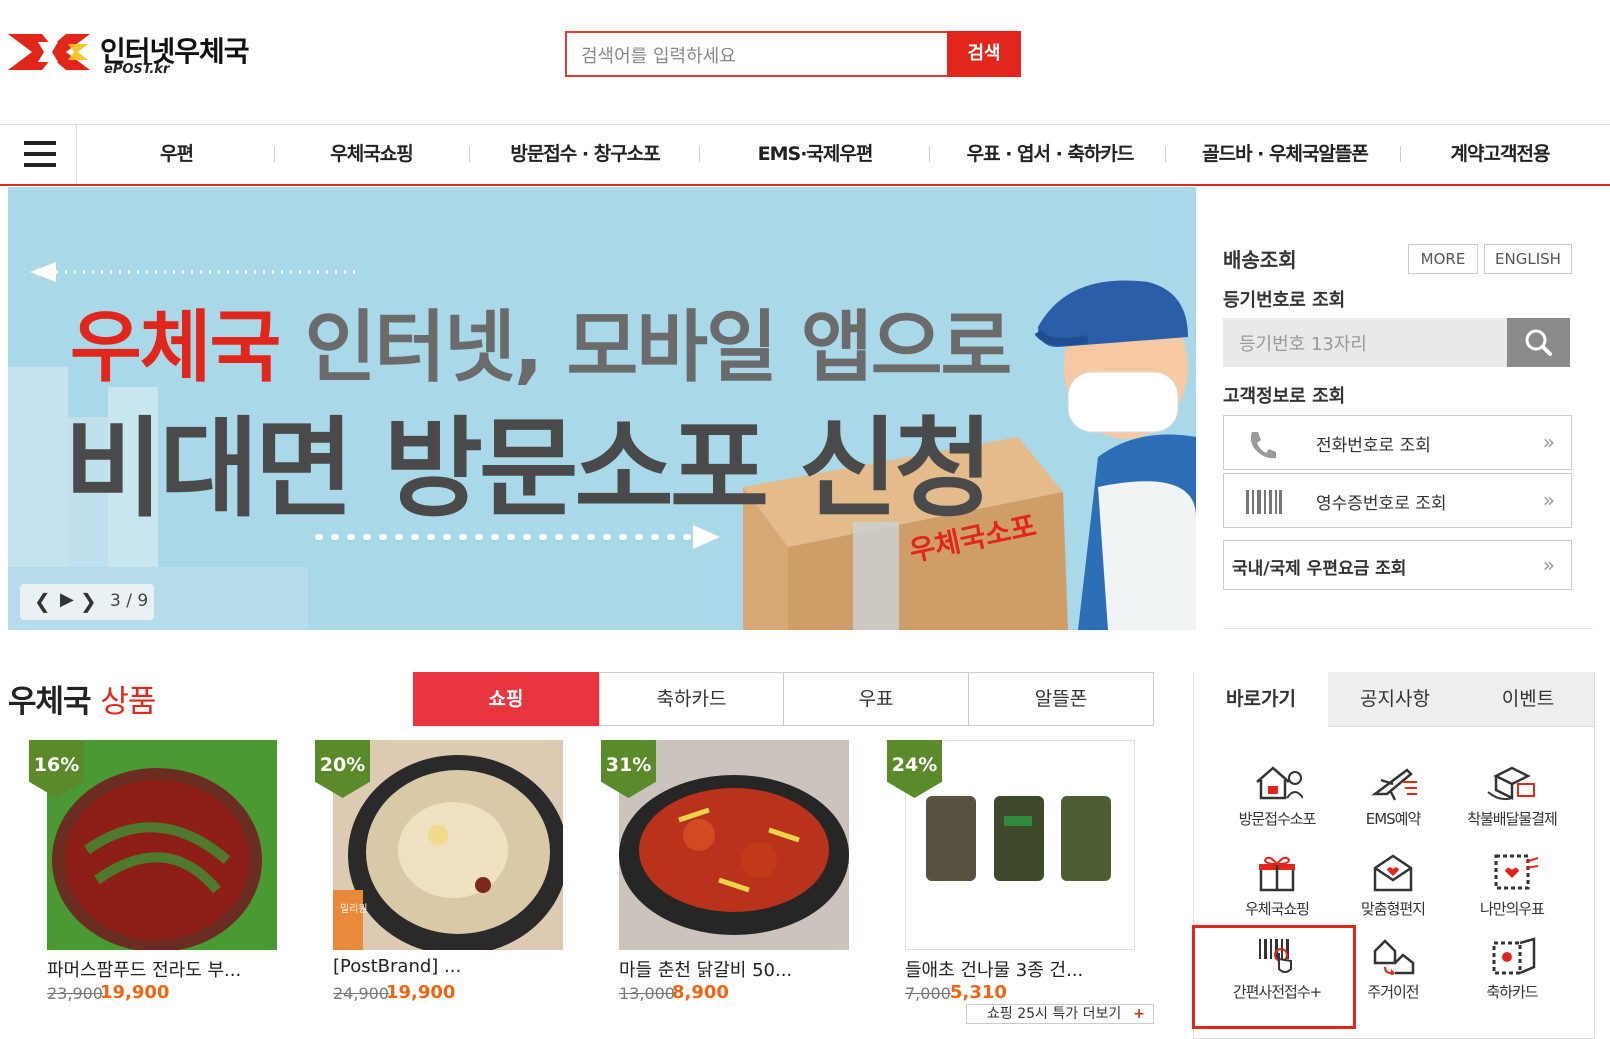 This screenshot has height=1039, width=1610. I want to click on quick-label: 맞춤형편지, so click(1393, 909).